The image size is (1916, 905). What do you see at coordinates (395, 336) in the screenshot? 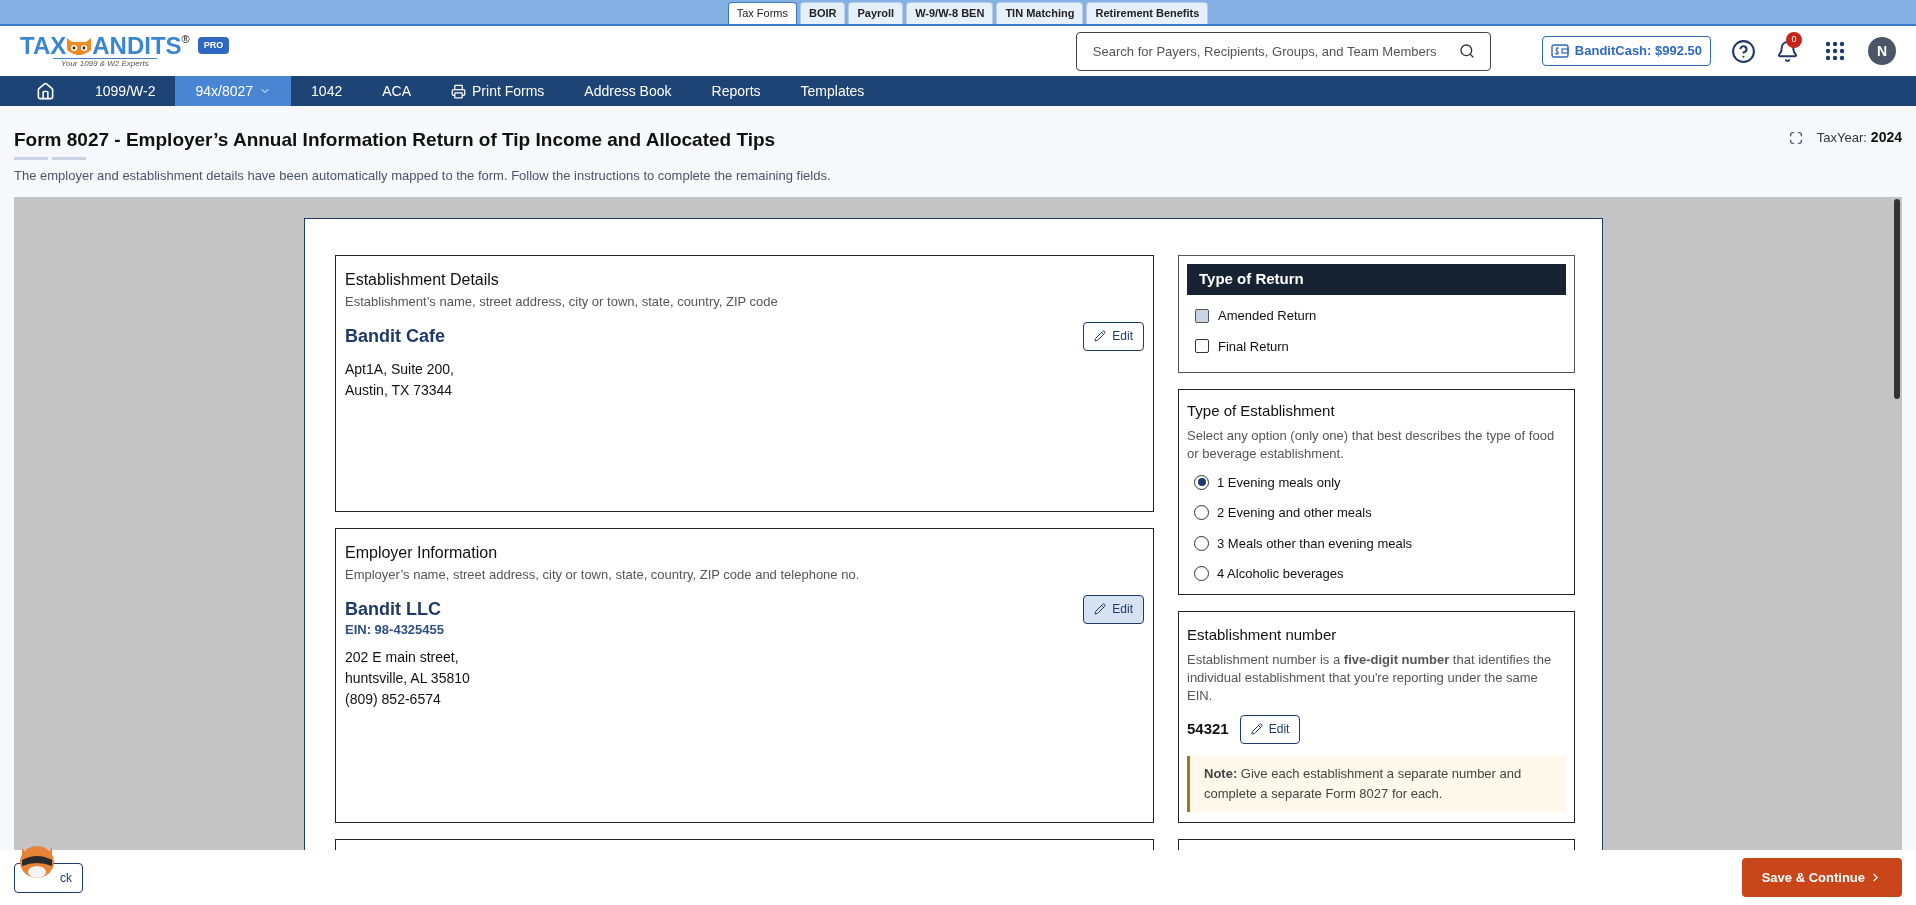
I see `establishment-name: Bandit Cafe` at bounding box center [395, 336].